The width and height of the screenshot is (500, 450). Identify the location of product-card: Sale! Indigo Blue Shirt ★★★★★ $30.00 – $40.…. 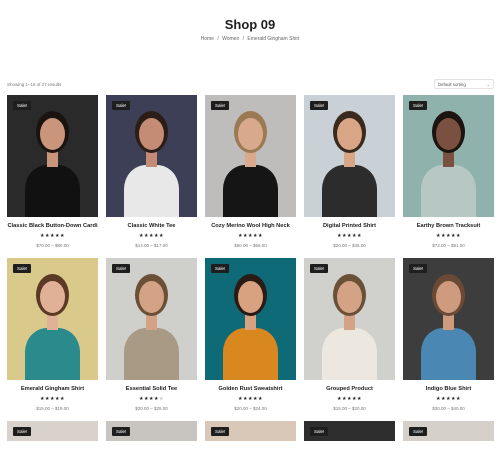
(448, 334).